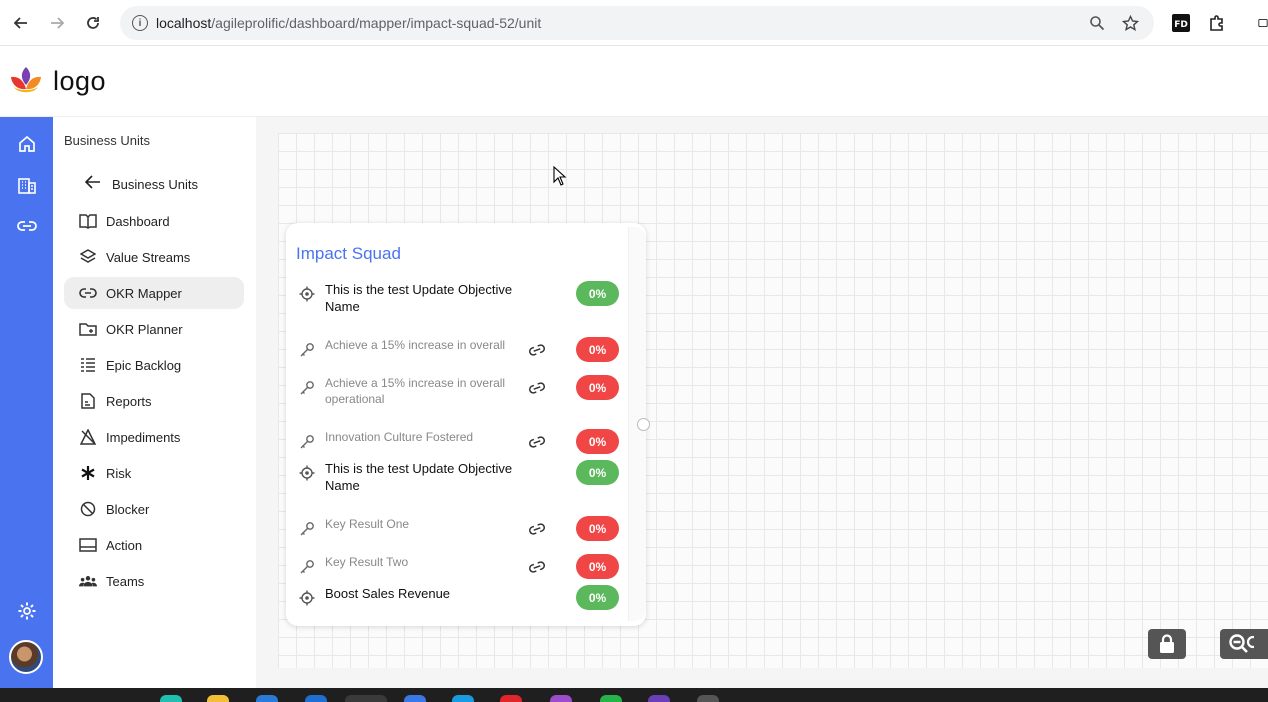 The width and height of the screenshot is (1268, 702). I want to click on side-panel-icon, so click(1263, 23).